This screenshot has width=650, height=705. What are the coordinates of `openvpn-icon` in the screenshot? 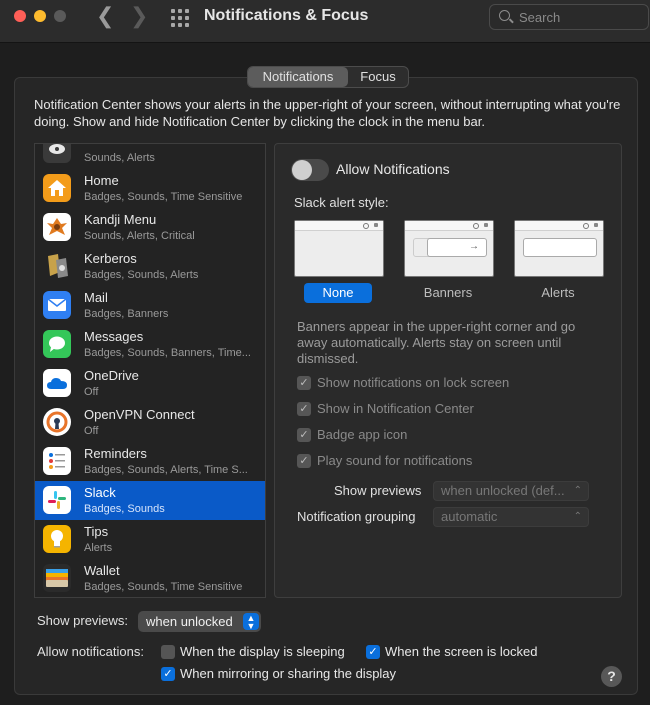 It's located at (57, 422).